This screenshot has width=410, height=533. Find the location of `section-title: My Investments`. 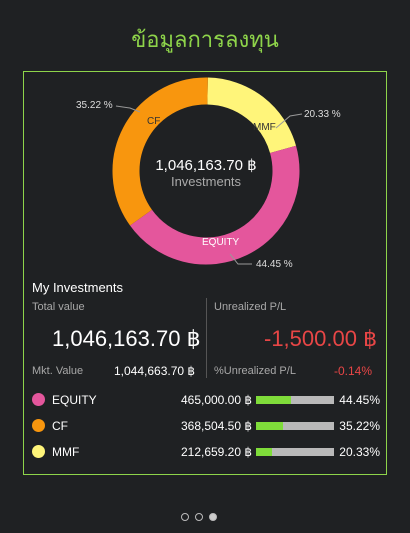

section-title: My Investments is located at coordinates (78, 287).